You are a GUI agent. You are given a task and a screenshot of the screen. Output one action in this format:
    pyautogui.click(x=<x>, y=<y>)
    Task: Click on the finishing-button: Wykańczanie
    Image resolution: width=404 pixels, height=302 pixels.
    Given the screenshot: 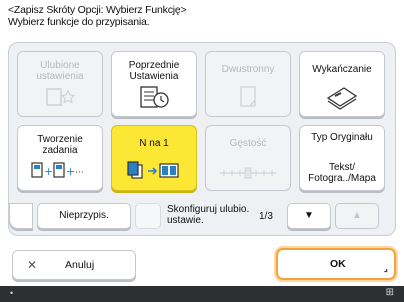 What is the action you would take?
    pyautogui.click(x=342, y=84)
    